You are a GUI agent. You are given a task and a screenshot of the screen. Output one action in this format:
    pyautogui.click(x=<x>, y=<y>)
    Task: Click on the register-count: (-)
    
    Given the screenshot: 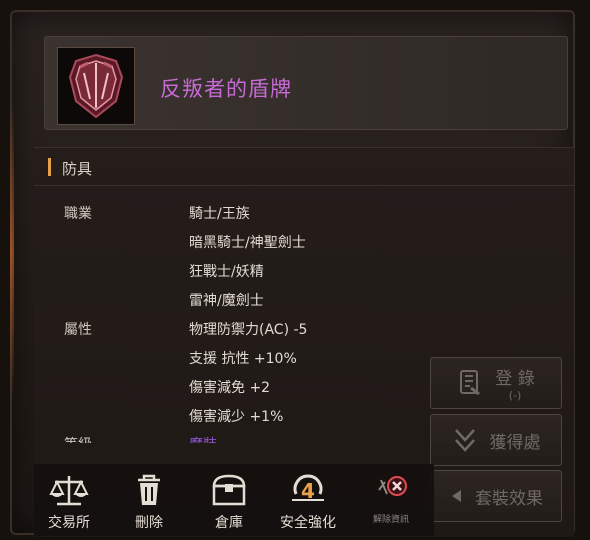 What is the action you would take?
    pyautogui.click(x=515, y=395)
    